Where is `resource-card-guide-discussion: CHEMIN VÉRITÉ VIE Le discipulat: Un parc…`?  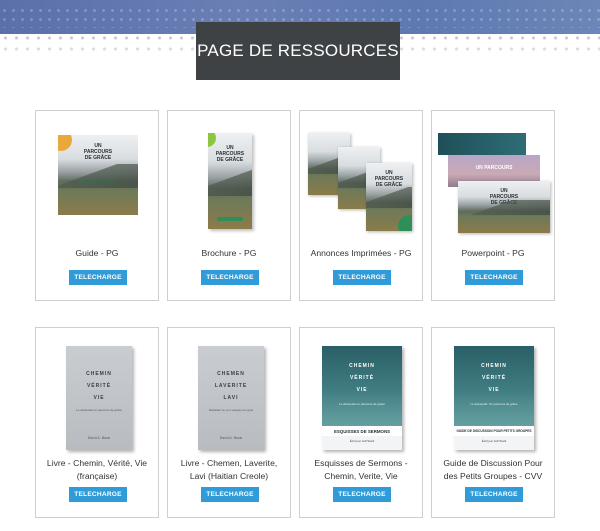 resource-card-guide-discussion: CHEMIN VÉRITÉ VIE Le discipulat: Un parc… is located at coordinates (493, 422).